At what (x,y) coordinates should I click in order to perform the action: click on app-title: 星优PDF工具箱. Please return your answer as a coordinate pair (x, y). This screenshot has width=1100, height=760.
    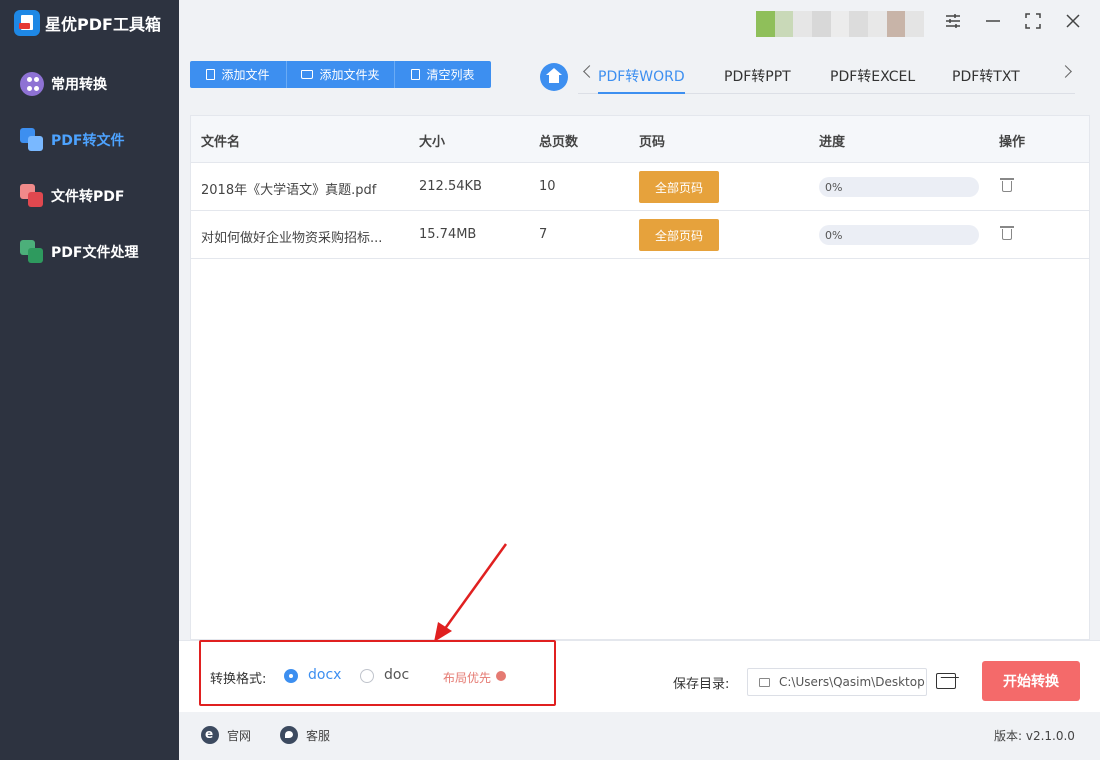
    Looking at the image, I should click on (103, 24).